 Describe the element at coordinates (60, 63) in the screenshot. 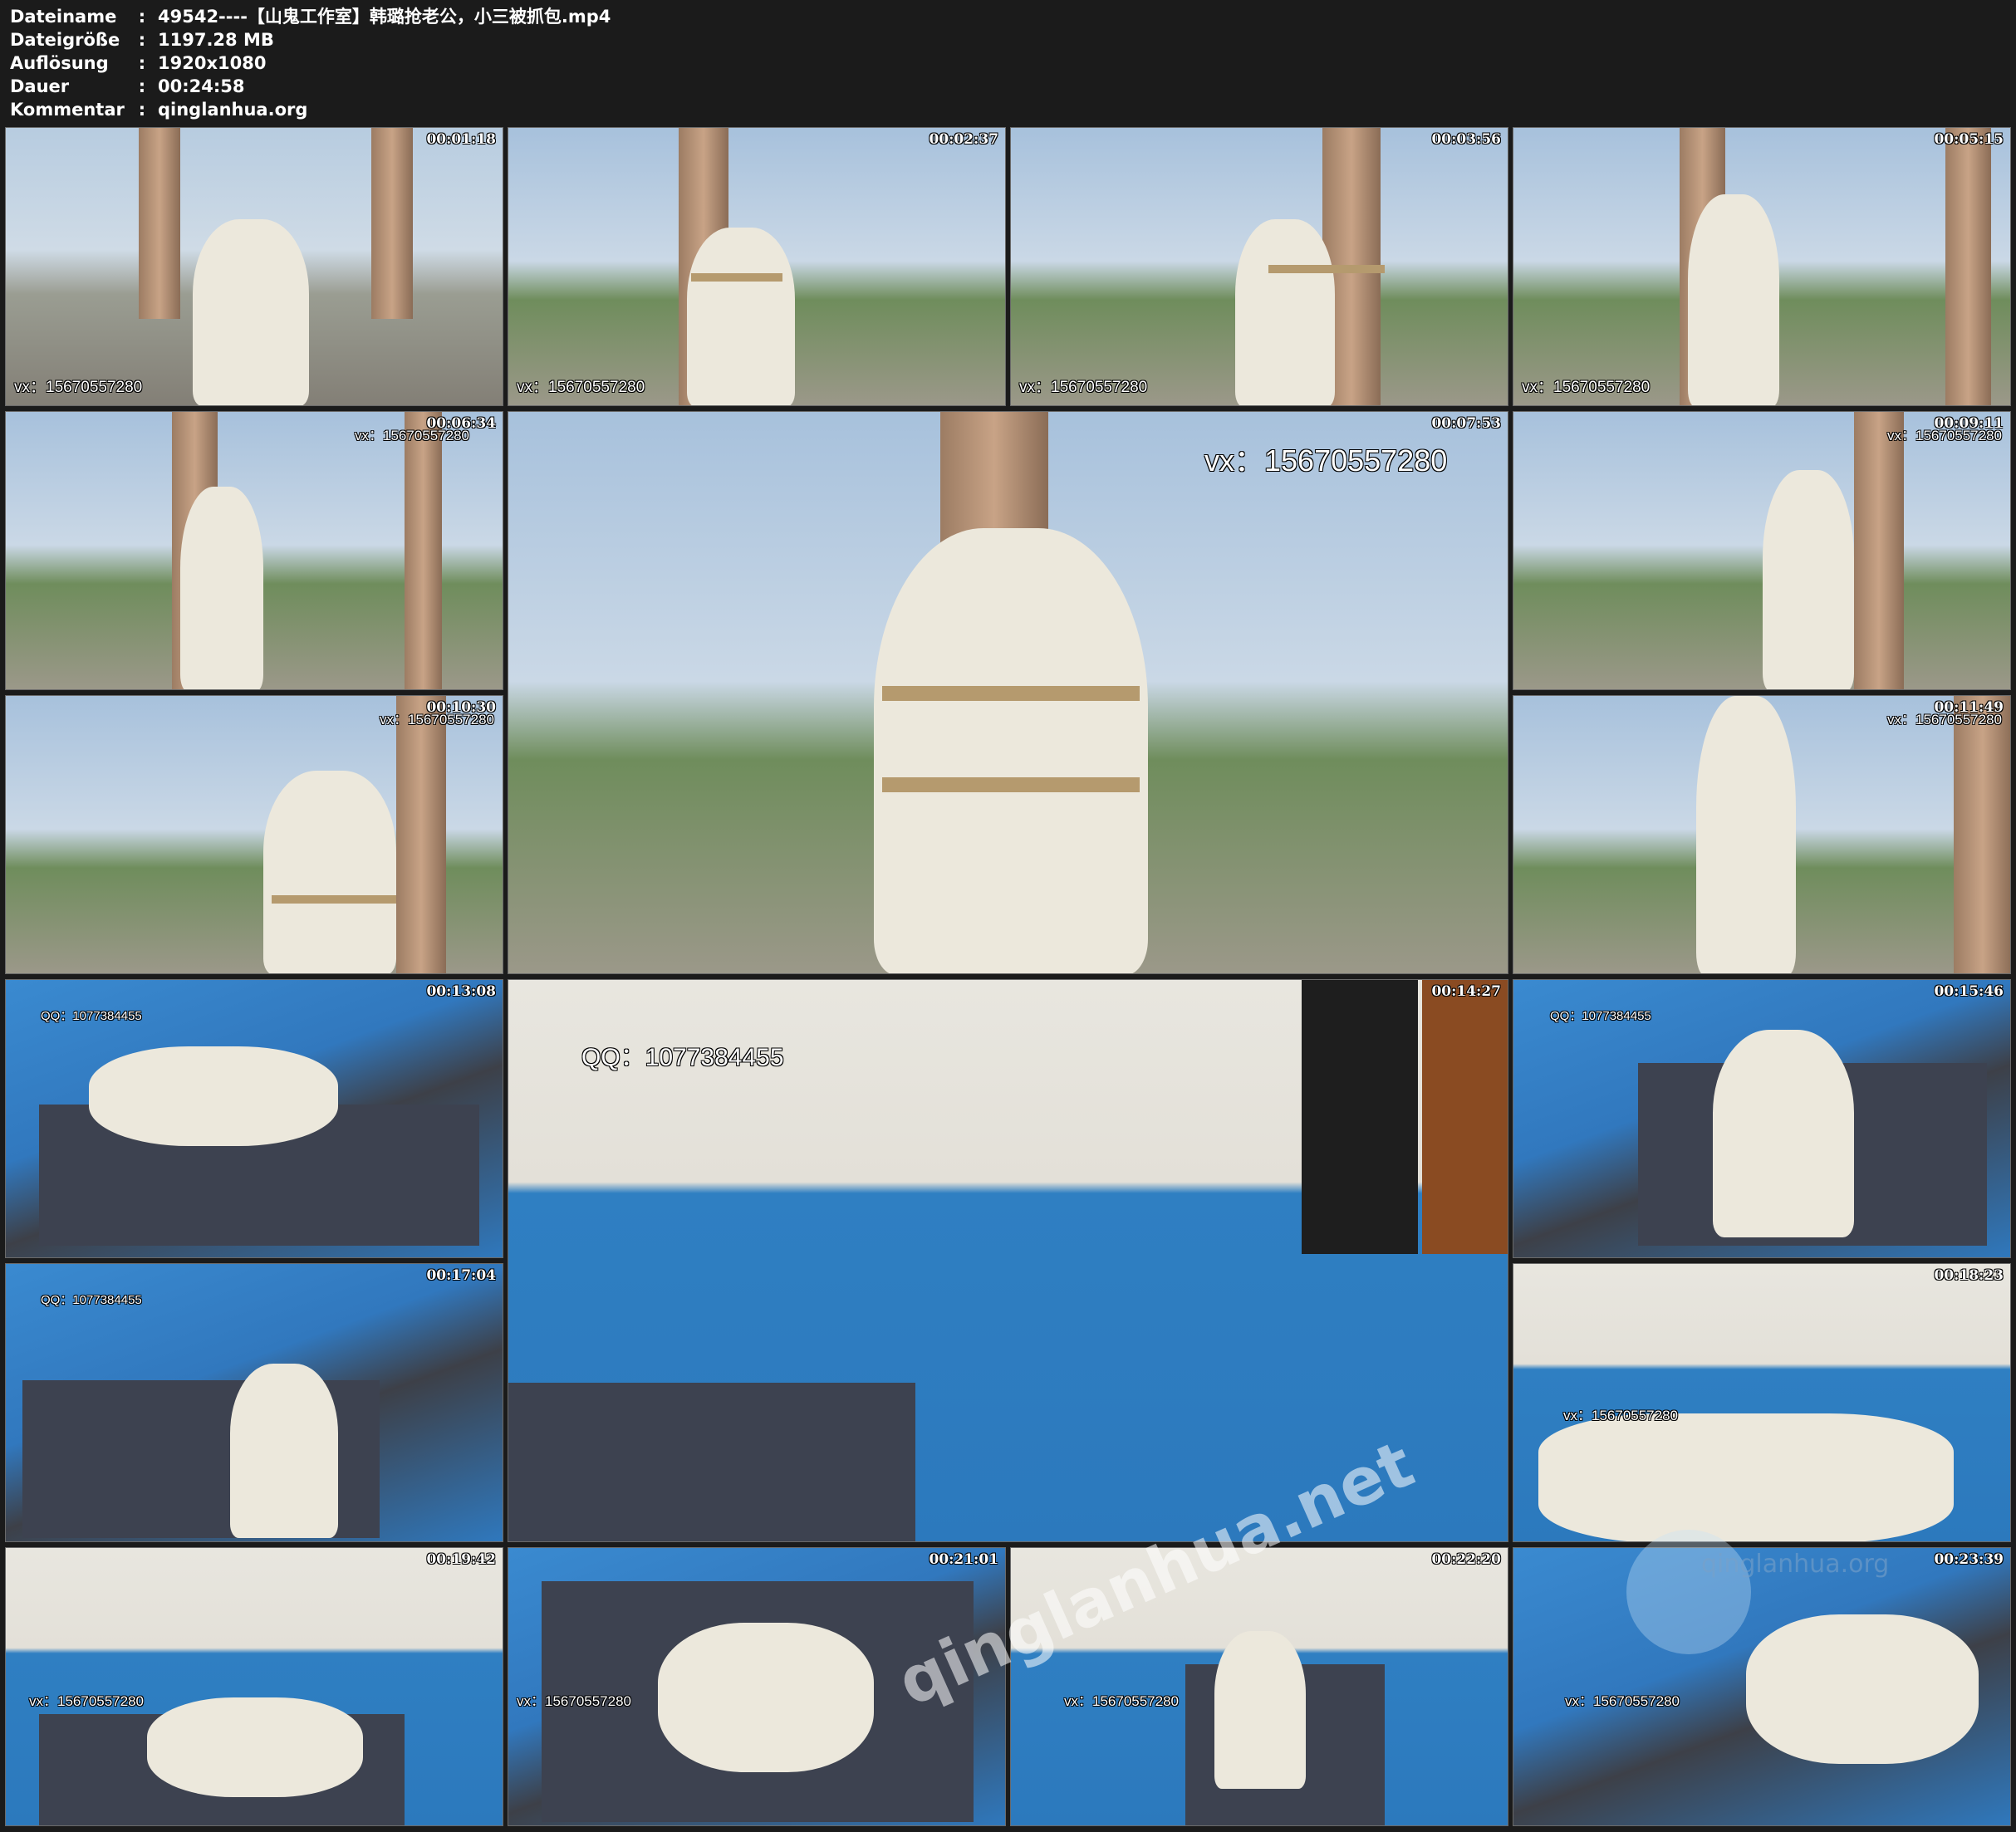

I see `meta-key: Auflösung` at that location.